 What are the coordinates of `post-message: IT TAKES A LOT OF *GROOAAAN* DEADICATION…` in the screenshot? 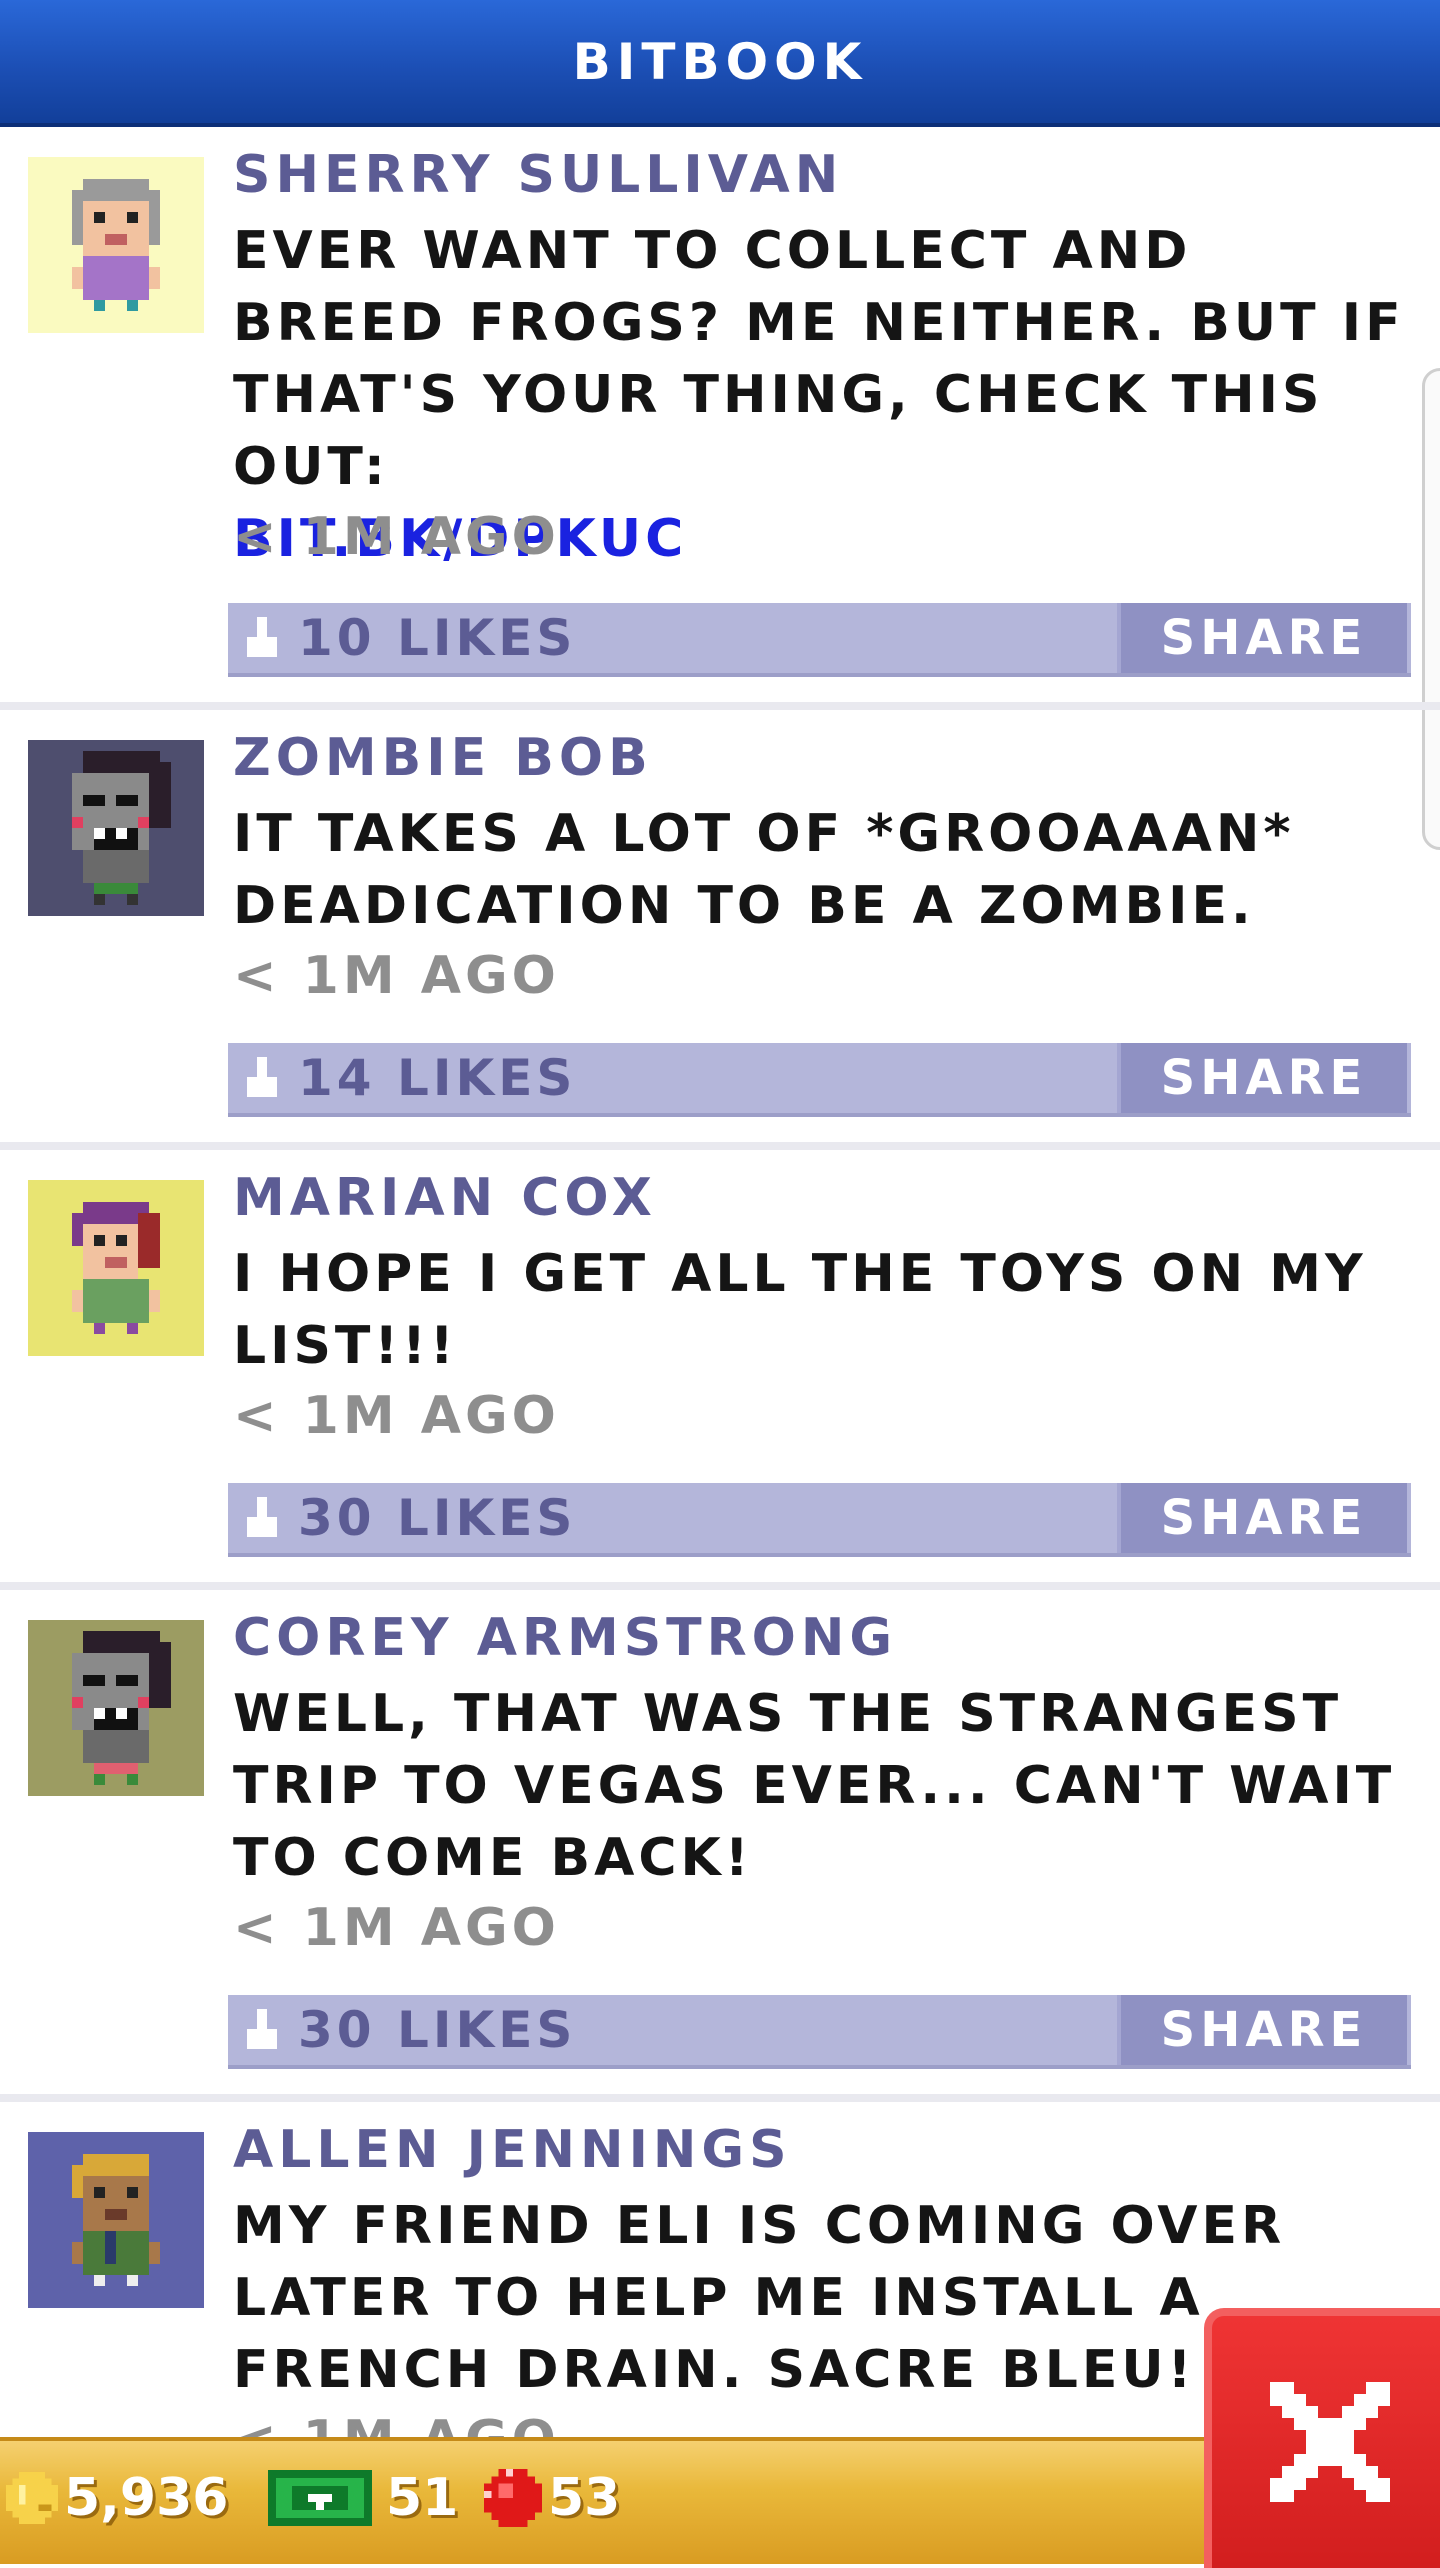 It's located at (823, 870).